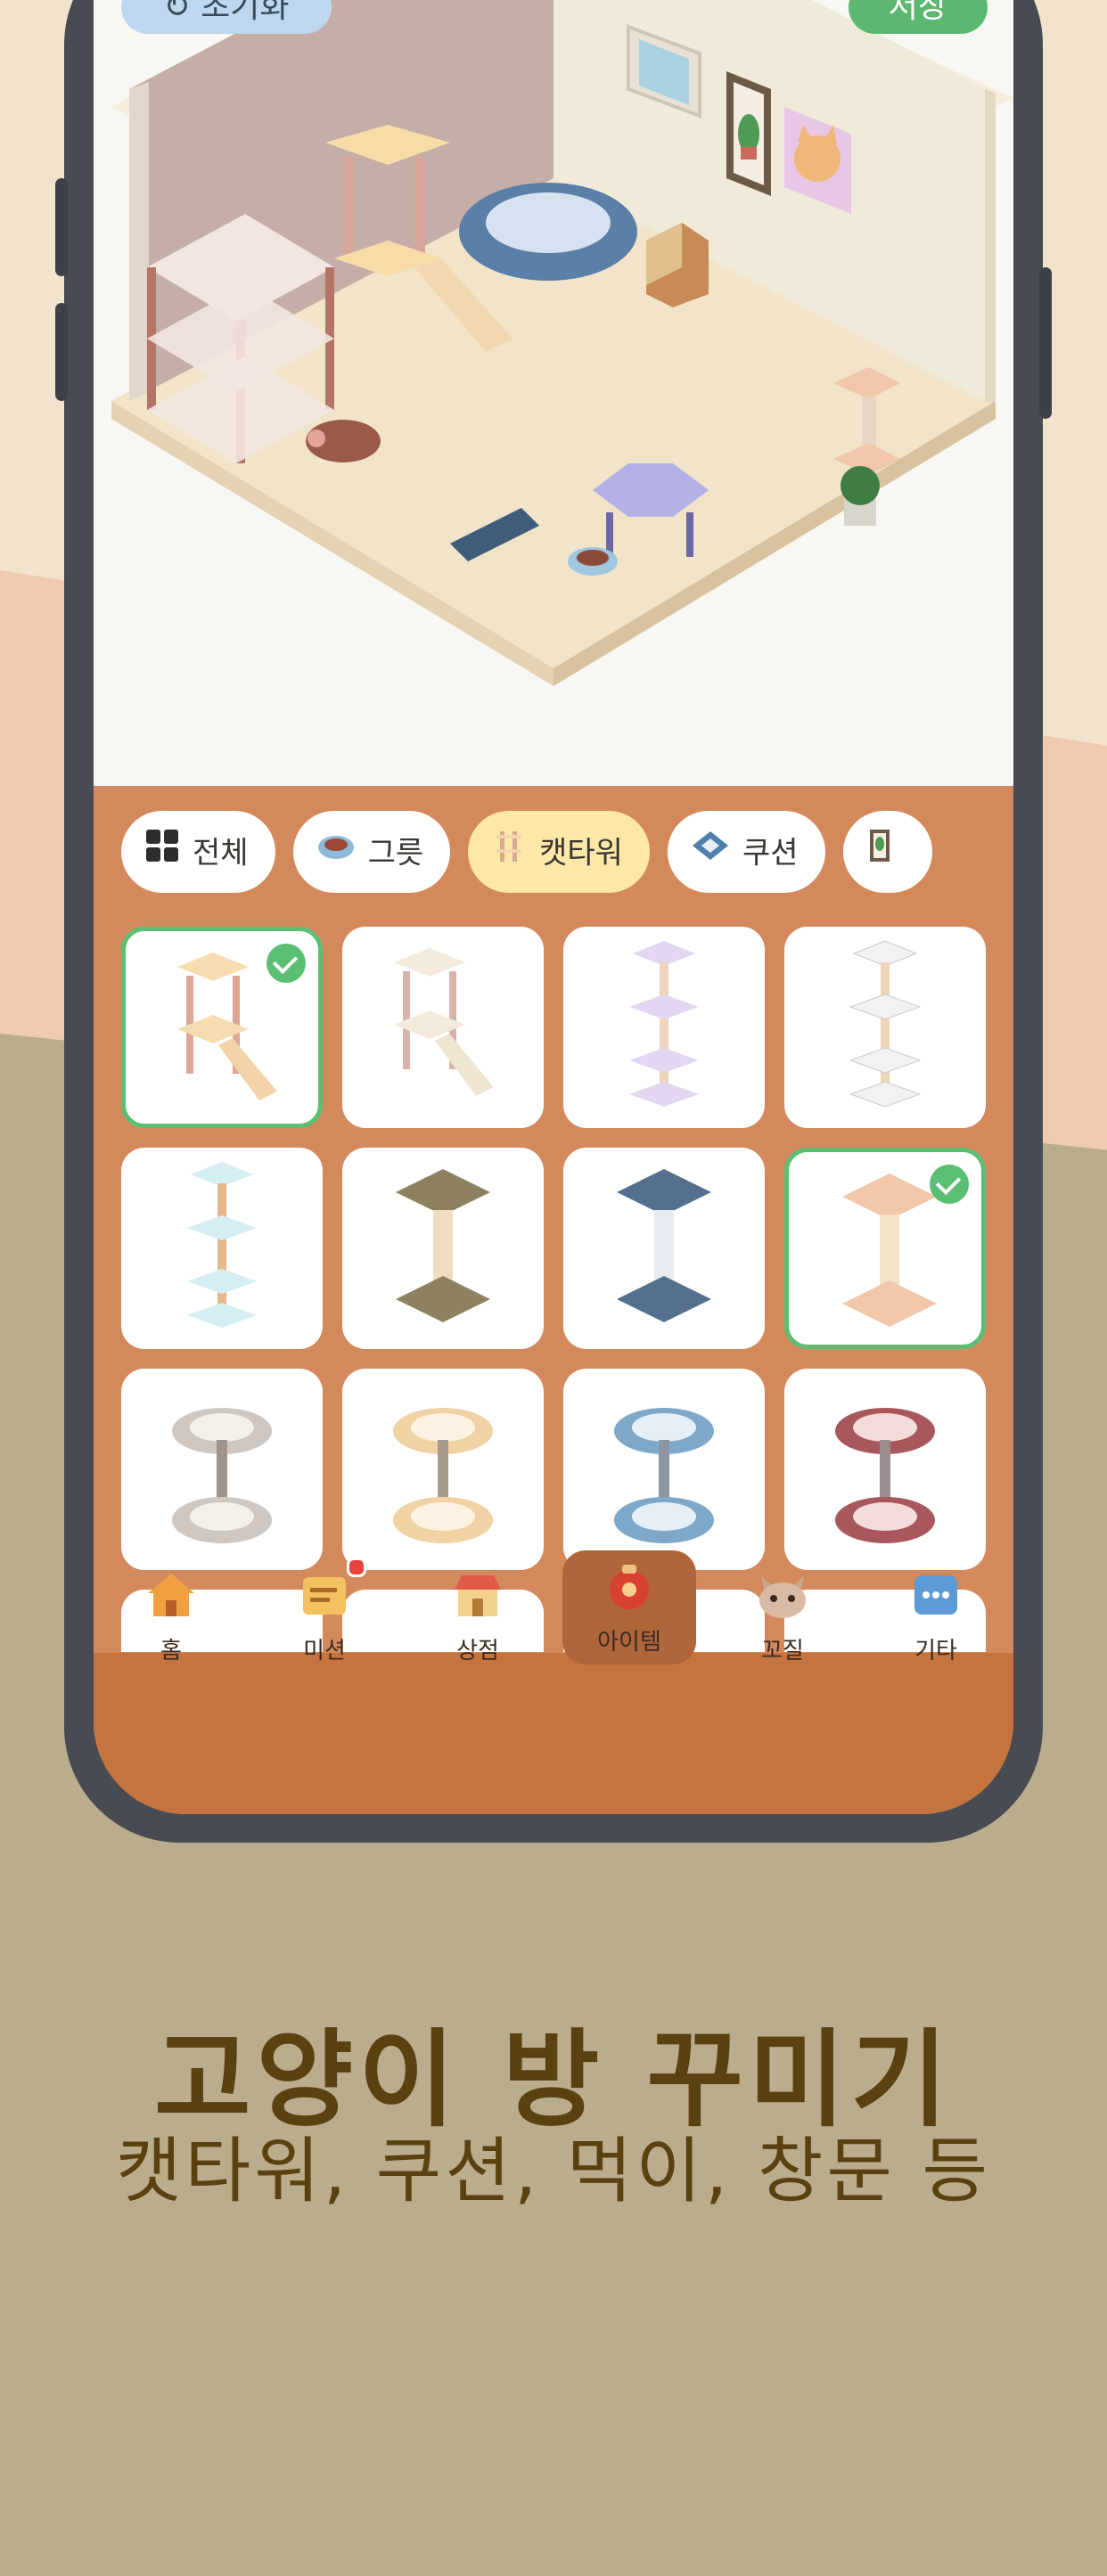  I want to click on nav-label: 상점, so click(477, 1651).